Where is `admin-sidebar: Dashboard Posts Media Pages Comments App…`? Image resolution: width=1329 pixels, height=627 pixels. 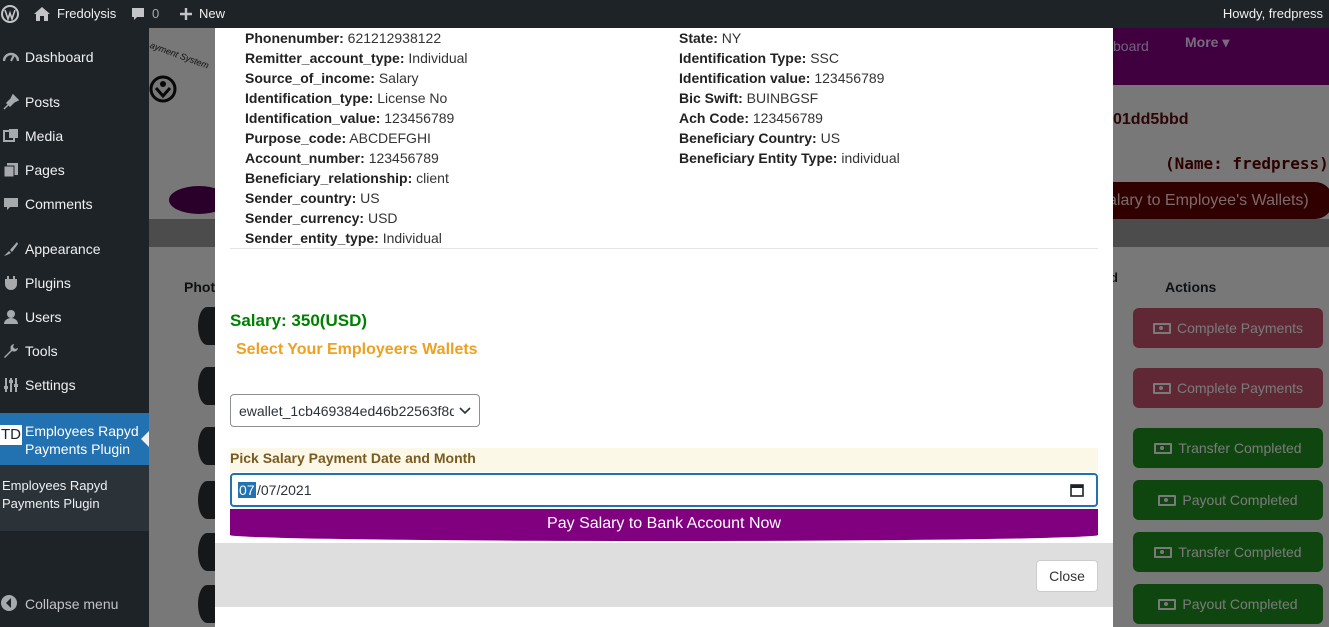
admin-sidebar: Dashboard Posts Media Pages Comments App… is located at coordinates (74, 327).